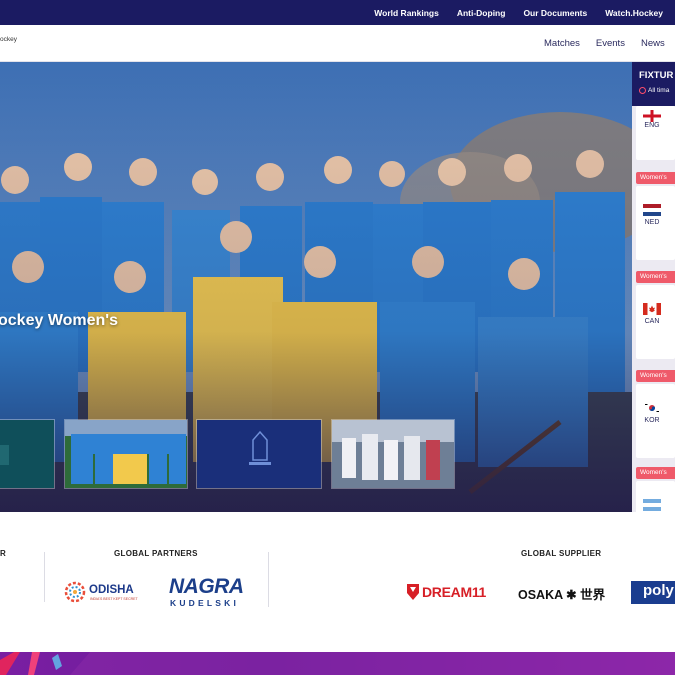 This screenshot has width=675, height=675. Describe the element at coordinates (59, 321) in the screenshot. I see `hero-title: ockey Women's` at that location.